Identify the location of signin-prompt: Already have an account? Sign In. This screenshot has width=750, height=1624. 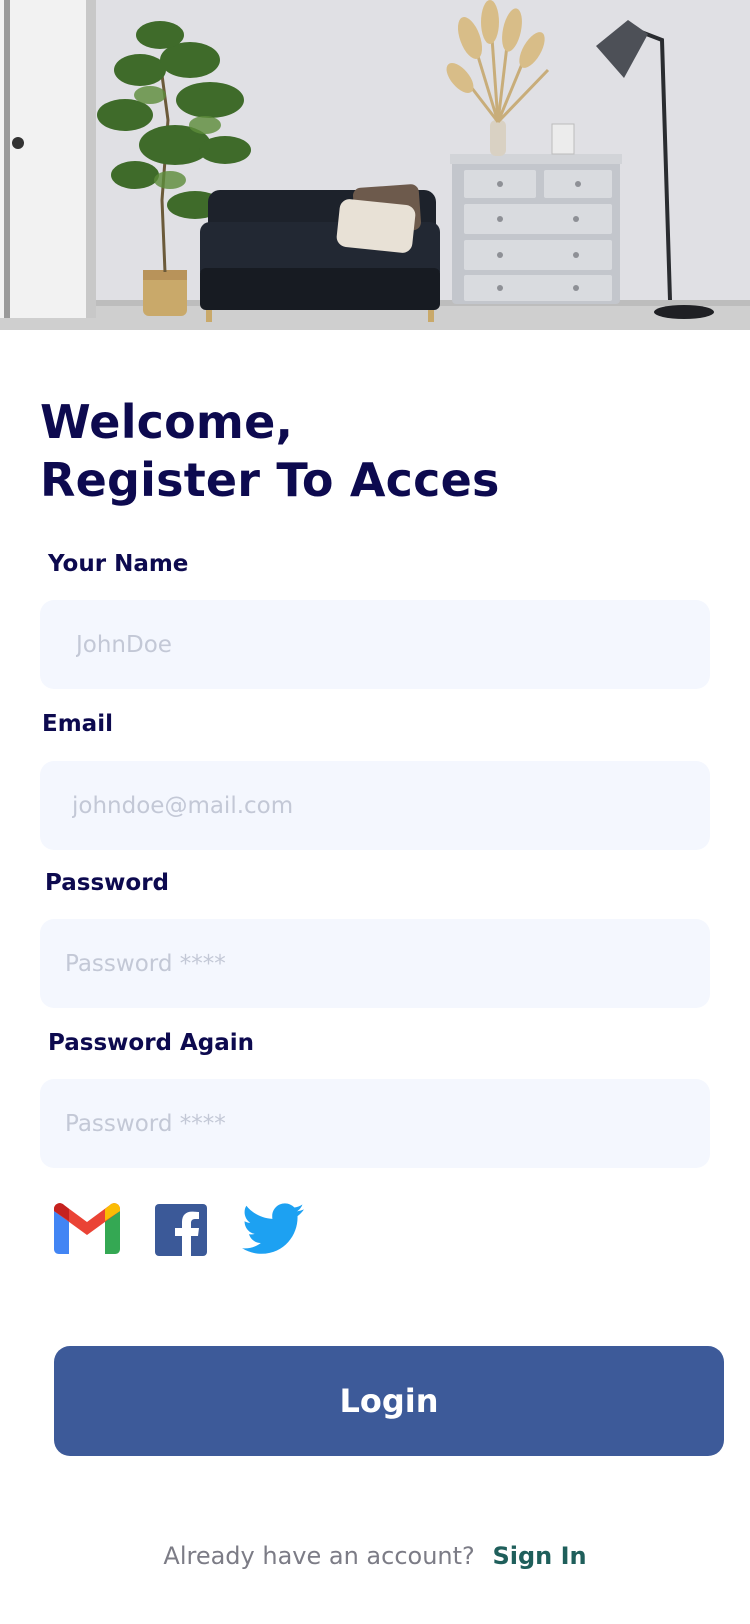
(375, 1556).